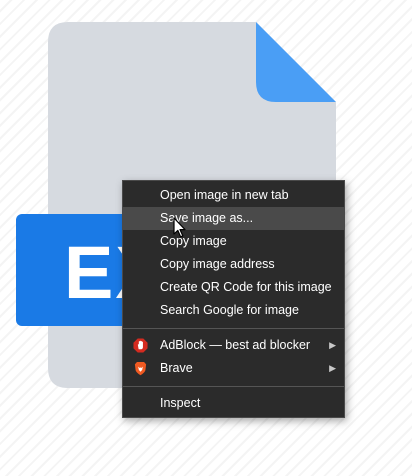  I want to click on menu-item-create-qr-code: Create QR Code for this image, so click(233, 287).